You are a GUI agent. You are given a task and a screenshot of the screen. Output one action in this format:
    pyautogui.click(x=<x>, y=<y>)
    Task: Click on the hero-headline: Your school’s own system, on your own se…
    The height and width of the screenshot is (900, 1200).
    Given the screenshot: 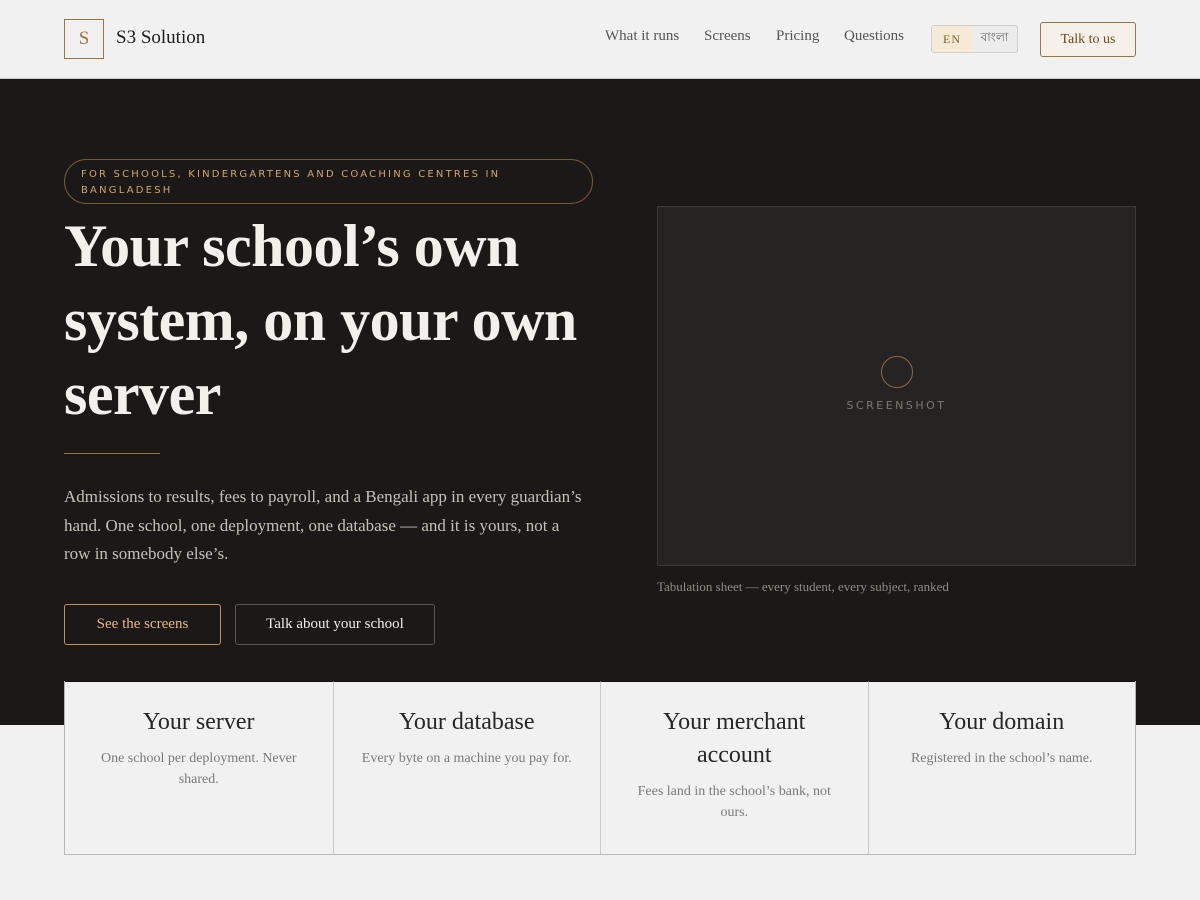 What is the action you would take?
    pyautogui.click(x=320, y=320)
    